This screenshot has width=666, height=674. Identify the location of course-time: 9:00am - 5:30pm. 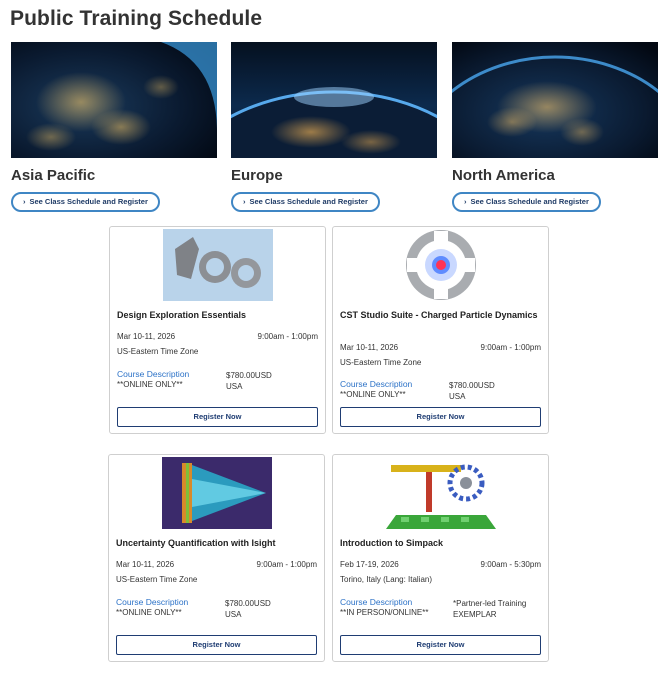
(510, 564).